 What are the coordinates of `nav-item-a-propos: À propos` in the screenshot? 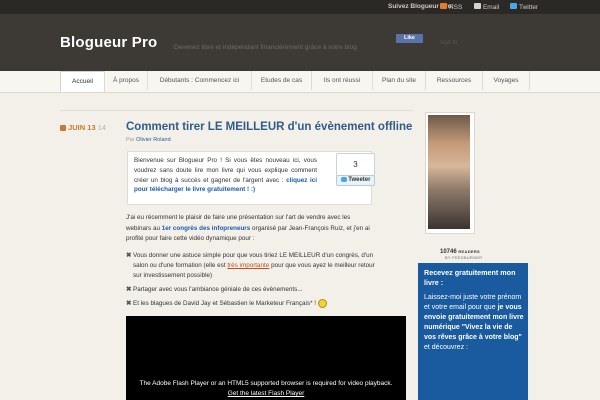 It's located at (125, 80).